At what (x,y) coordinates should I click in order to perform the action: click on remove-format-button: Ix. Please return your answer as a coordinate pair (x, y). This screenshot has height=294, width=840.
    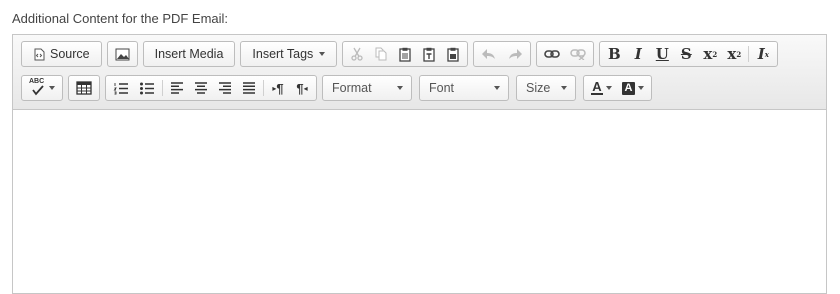
    Looking at the image, I should click on (763, 54).